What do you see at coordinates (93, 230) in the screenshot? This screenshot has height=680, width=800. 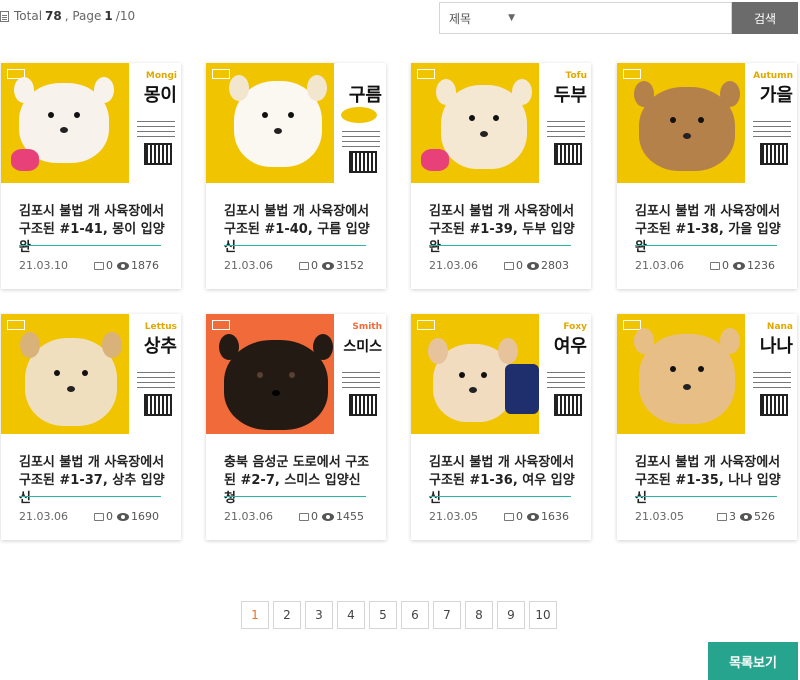 I see `post-title: 김포시 불법 개 사육장에서 구조된 #1-41, 몽이 입양완` at bounding box center [93, 230].